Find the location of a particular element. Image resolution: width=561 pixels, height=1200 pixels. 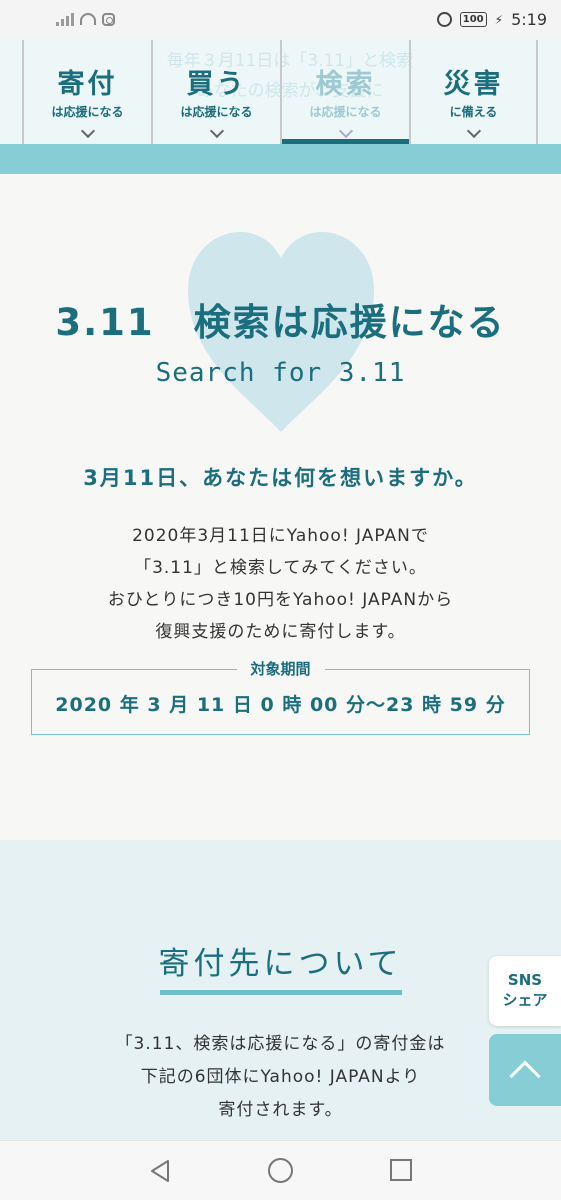

nav-item-buy: 買う は応援になる is located at coordinates (215, 92).